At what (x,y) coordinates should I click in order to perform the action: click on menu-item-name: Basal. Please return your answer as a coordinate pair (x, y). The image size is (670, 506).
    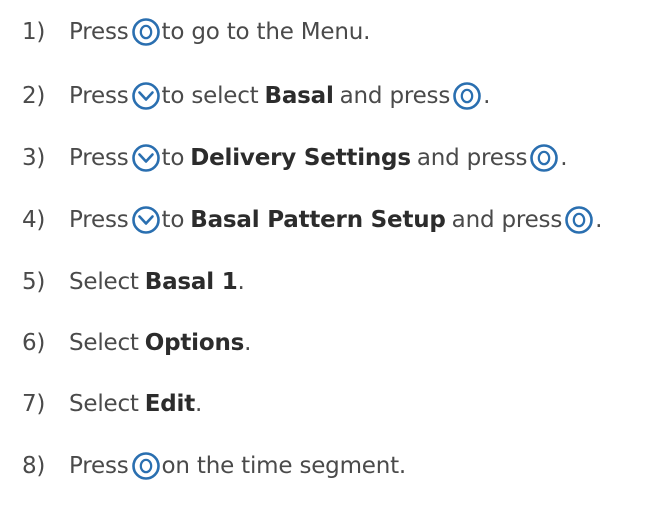
    Looking at the image, I should click on (299, 96).